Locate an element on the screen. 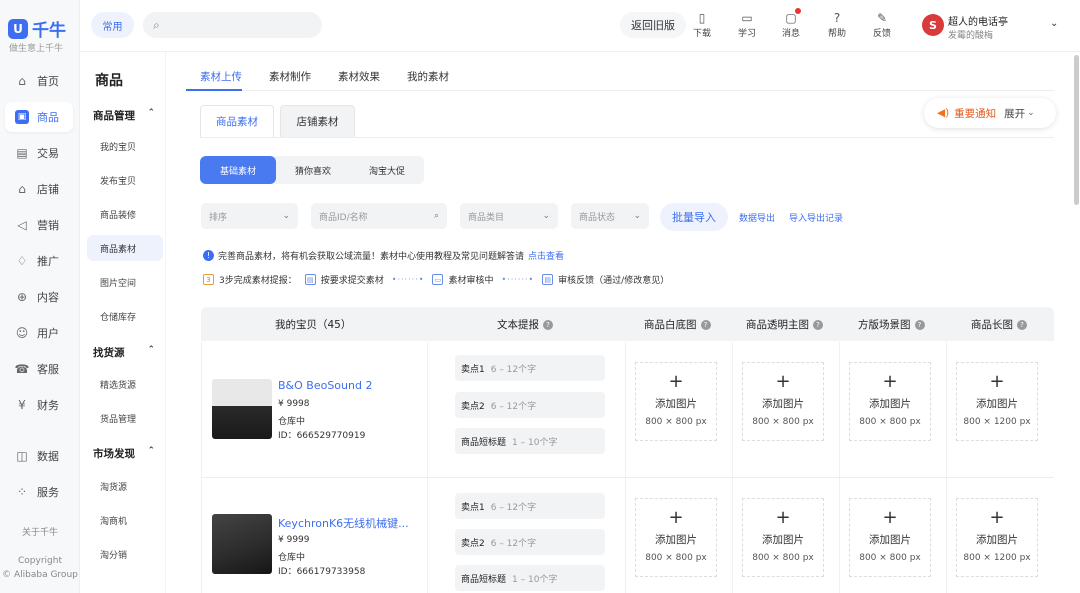 This screenshot has width=1080, height=593. download-icon: ▯ is located at coordinates (702, 18).